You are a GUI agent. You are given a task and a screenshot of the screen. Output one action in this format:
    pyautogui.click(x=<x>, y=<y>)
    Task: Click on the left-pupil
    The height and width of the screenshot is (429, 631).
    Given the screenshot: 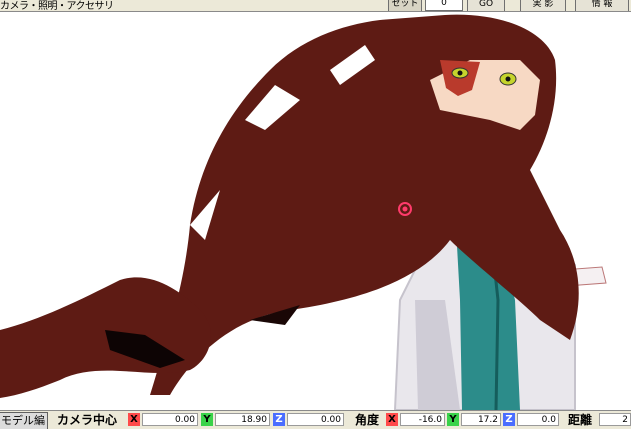 What is the action you would take?
    pyautogui.click(x=460, y=73)
    